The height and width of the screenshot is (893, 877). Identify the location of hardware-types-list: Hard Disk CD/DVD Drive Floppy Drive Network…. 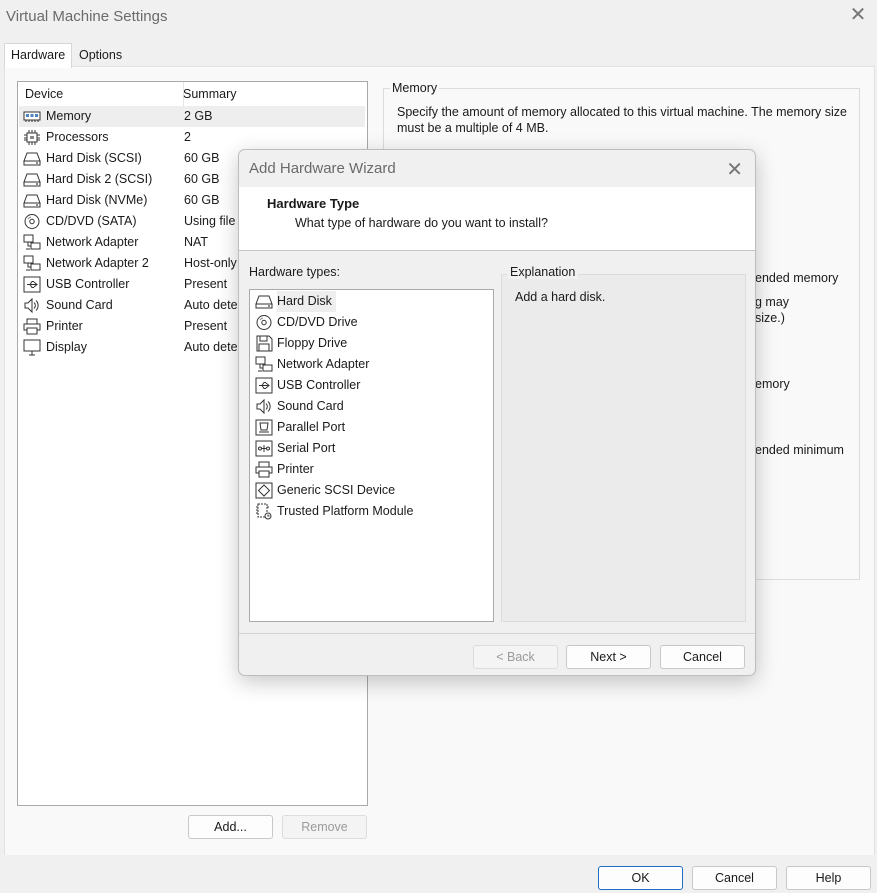
(371, 455).